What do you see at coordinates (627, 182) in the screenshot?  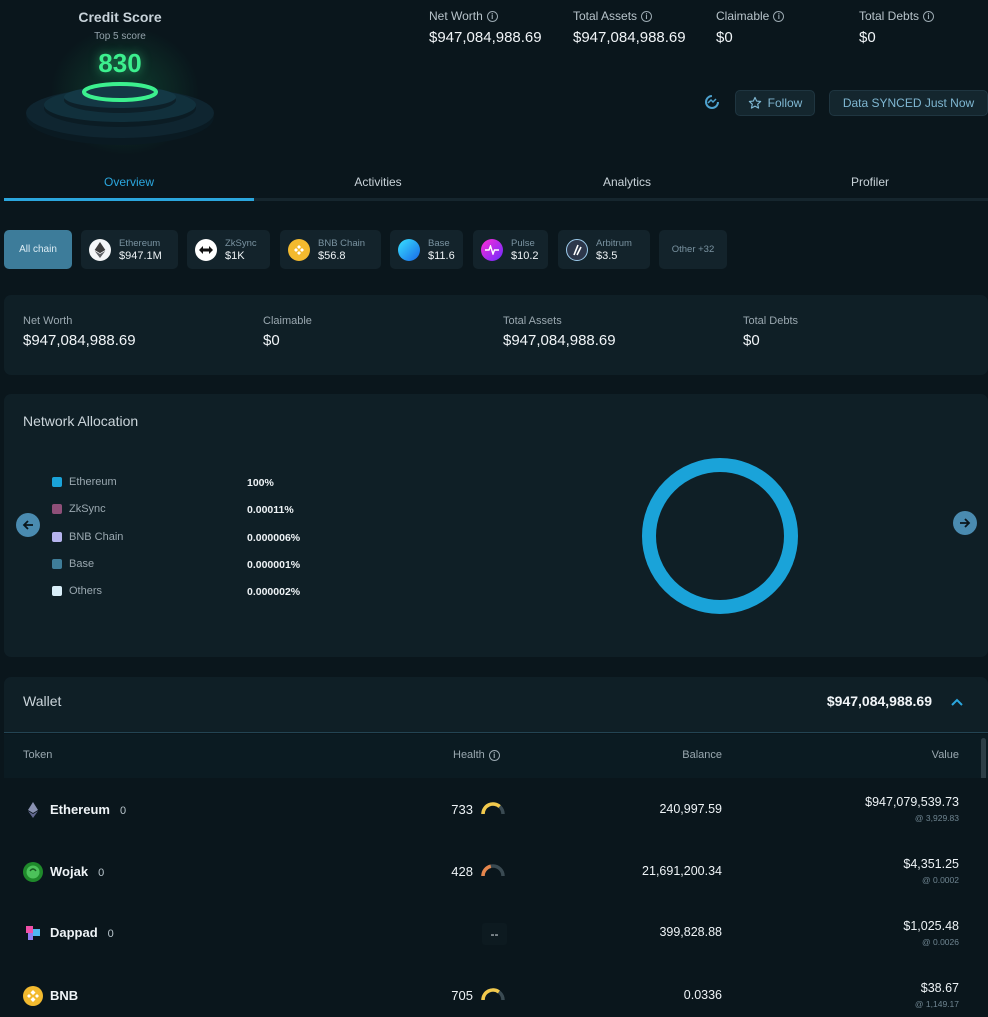 I see `tab-analytics: Analytics` at bounding box center [627, 182].